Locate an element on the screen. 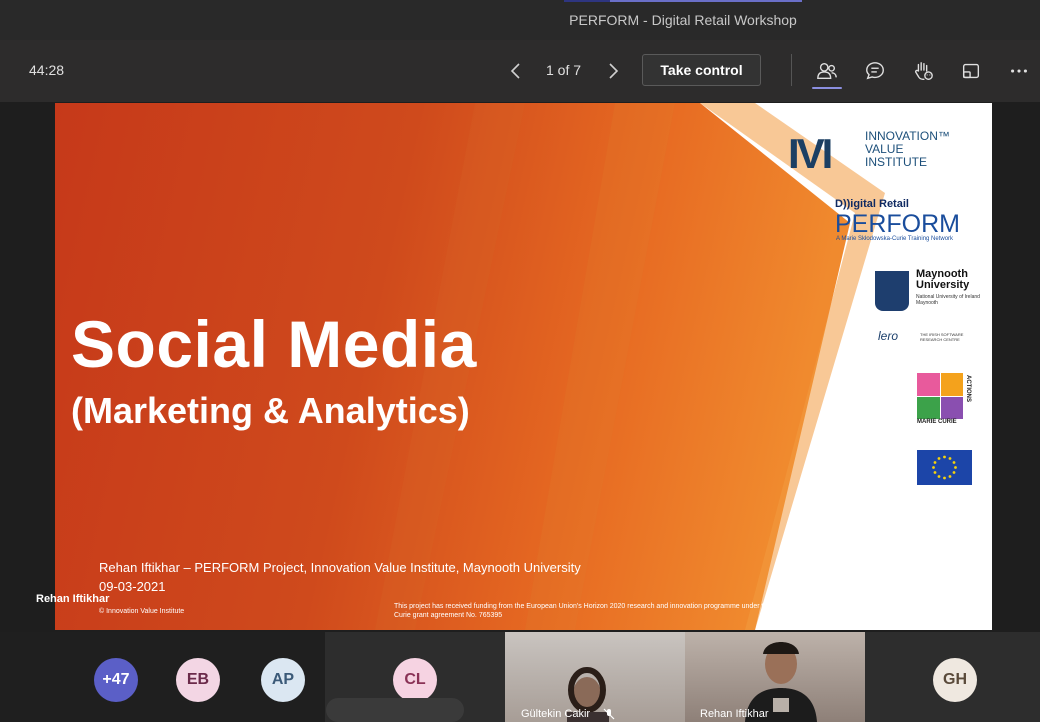 This screenshot has height=722, width=1040. mic-muted-icon is located at coordinates (609, 714).